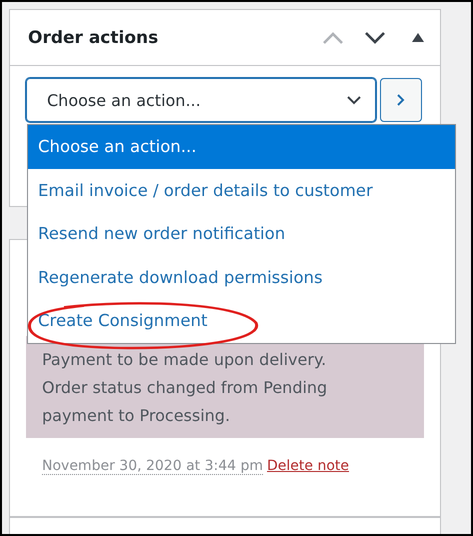 This screenshot has height=536, width=473. What do you see at coordinates (241, 190) in the screenshot?
I see `dropdown-option: Email invoice / order details to customer` at bounding box center [241, 190].